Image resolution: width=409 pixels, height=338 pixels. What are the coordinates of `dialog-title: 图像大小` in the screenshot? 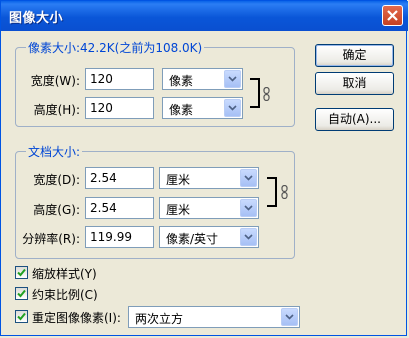 It's located at (36, 18).